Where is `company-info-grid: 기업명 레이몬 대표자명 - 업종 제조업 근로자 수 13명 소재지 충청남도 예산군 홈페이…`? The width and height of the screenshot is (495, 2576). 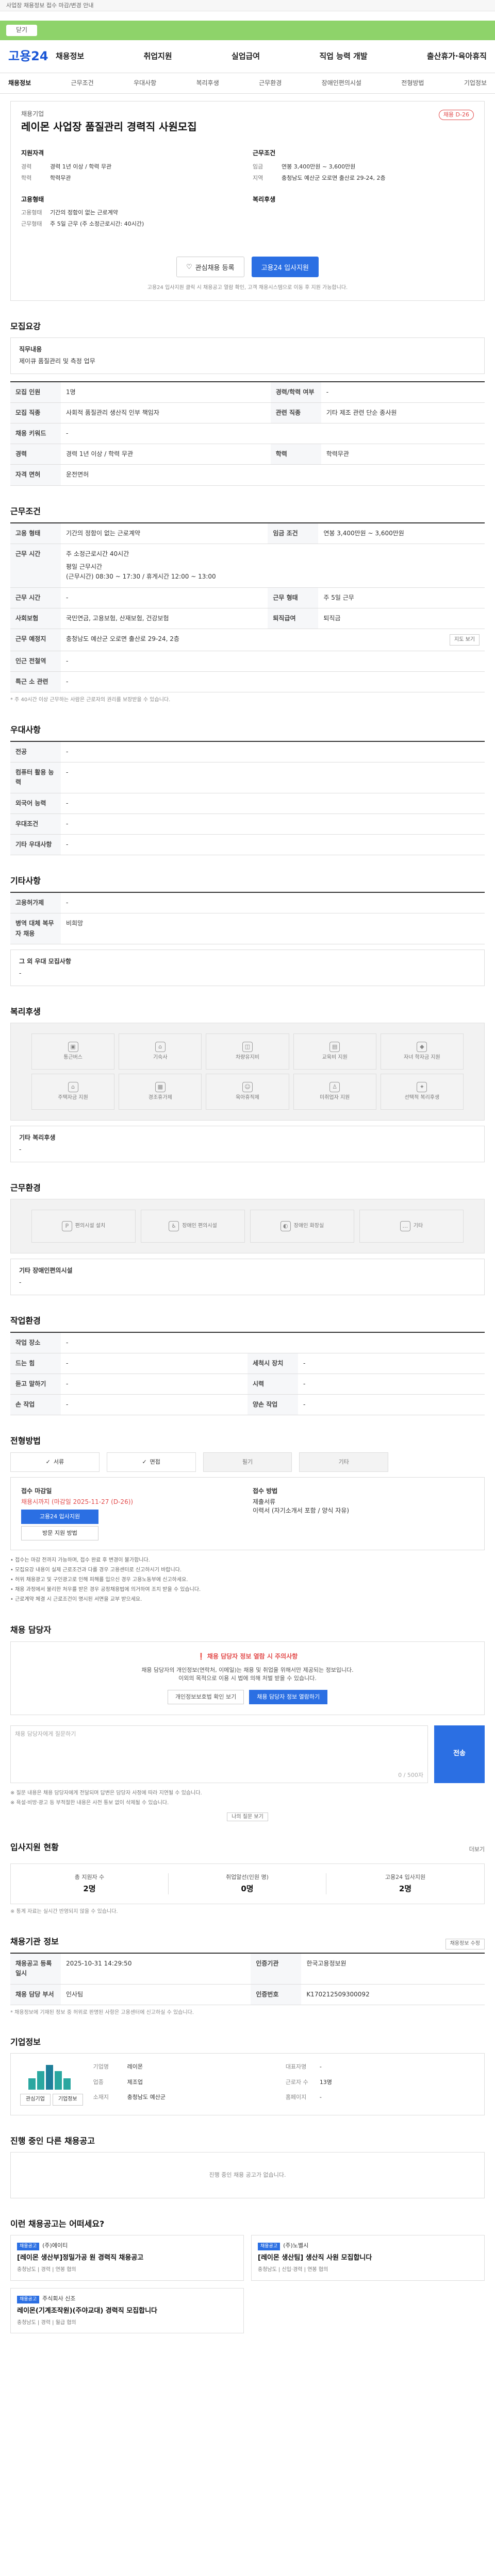 company-info-grid: 기업명 레이몬 대표자명 - 업종 제조업 근로자 수 13명 소재지 충청남도 예산군 홈페이… is located at coordinates (284, 2084).